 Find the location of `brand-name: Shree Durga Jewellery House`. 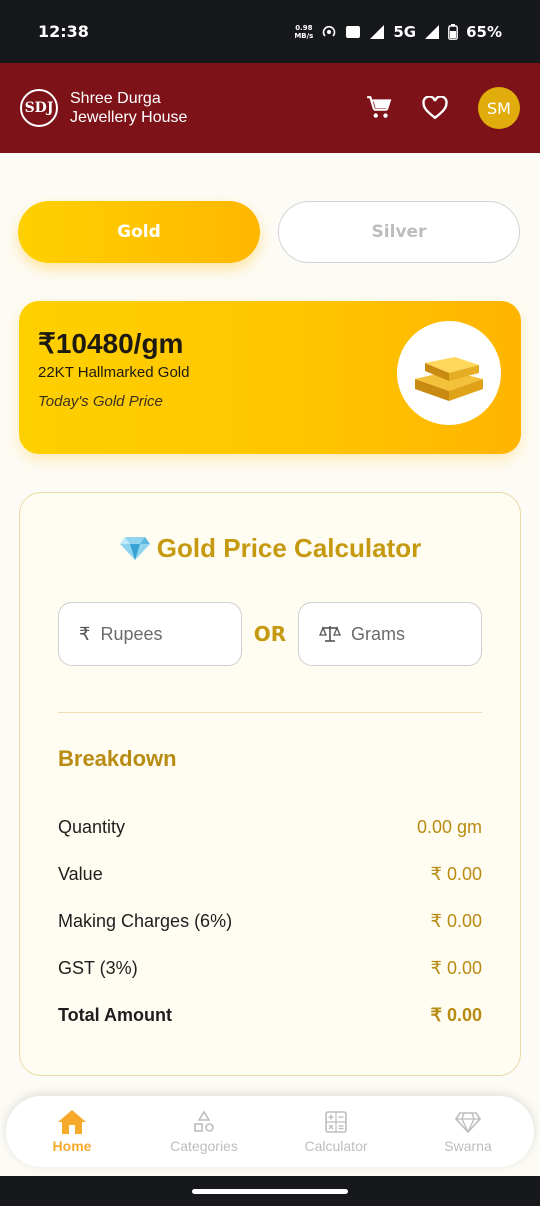

brand-name: Shree Durga Jewellery House is located at coordinates (128, 108).